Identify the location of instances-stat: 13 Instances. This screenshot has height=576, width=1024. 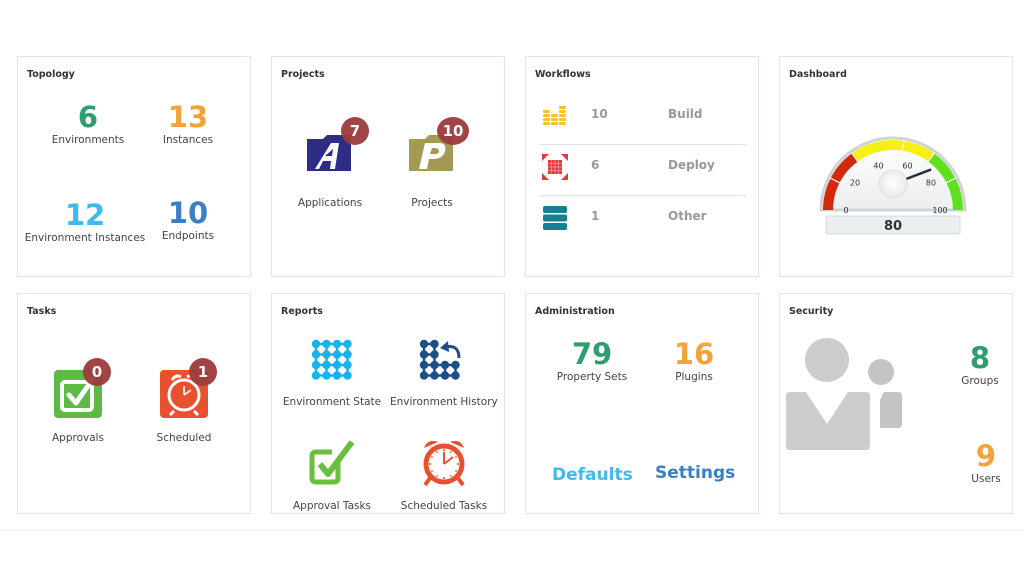
(188, 123).